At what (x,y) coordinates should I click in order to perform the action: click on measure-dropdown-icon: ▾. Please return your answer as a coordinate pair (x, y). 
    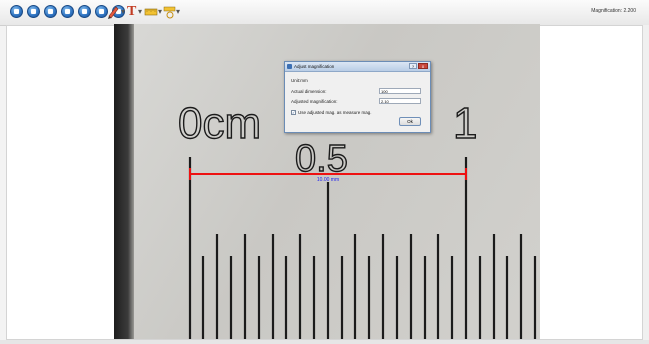
    Looking at the image, I should click on (178, 11).